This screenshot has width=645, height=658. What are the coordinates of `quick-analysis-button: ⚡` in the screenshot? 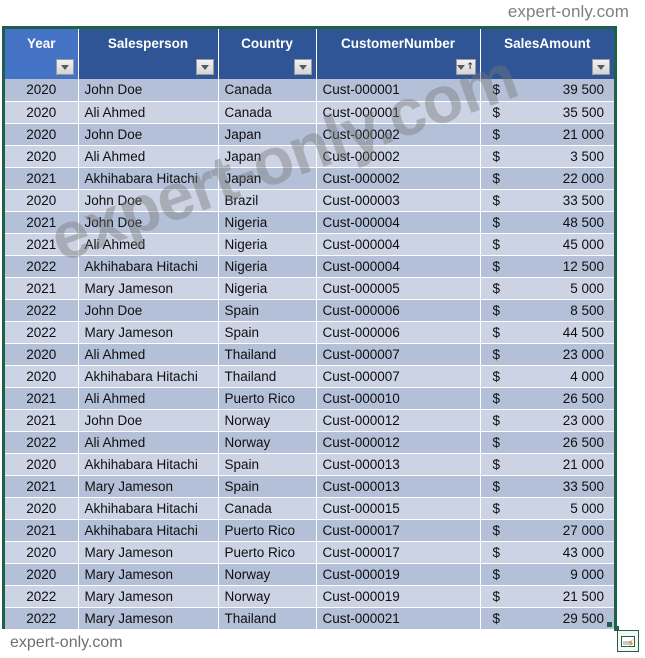 It's located at (628, 641).